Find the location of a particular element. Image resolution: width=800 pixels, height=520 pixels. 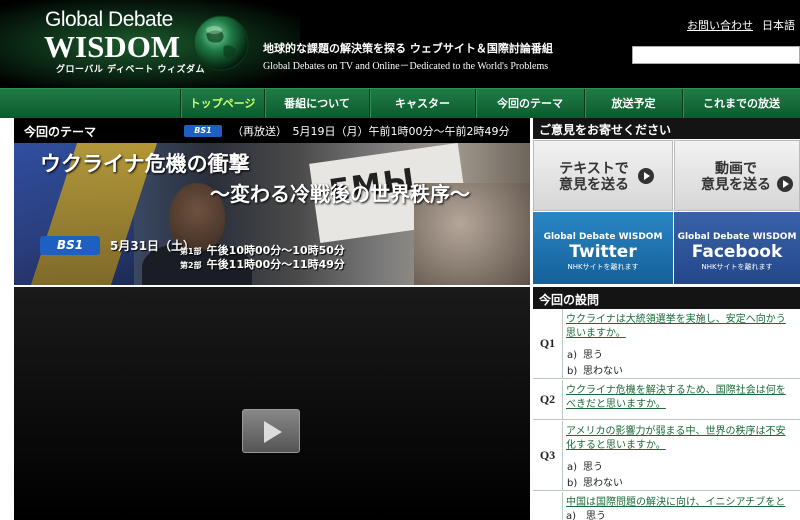

logo-sub-text: グローバル ディベート ウィズダム is located at coordinates (131, 70).